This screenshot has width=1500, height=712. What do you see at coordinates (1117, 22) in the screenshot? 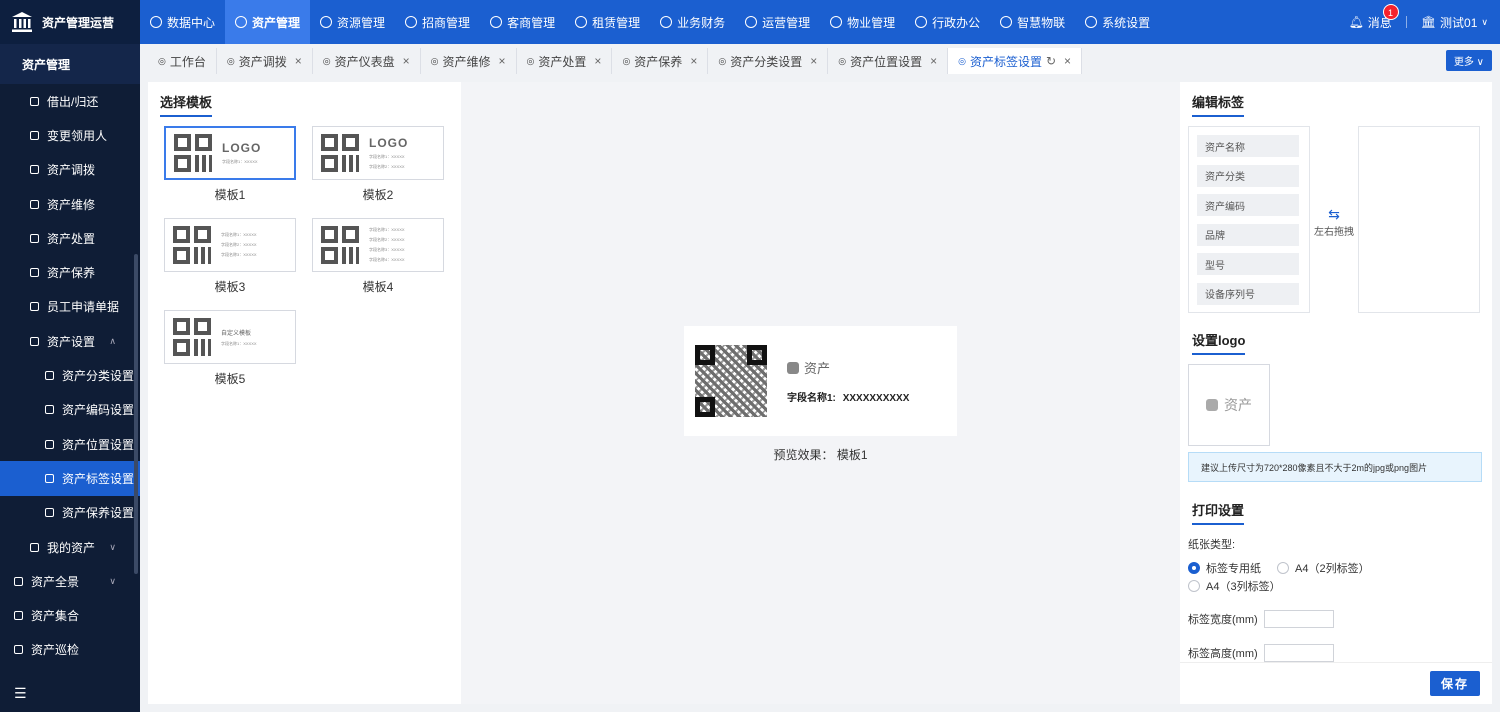
I see `topnav-item: 系统设置` at bounding box center [1117, 22].